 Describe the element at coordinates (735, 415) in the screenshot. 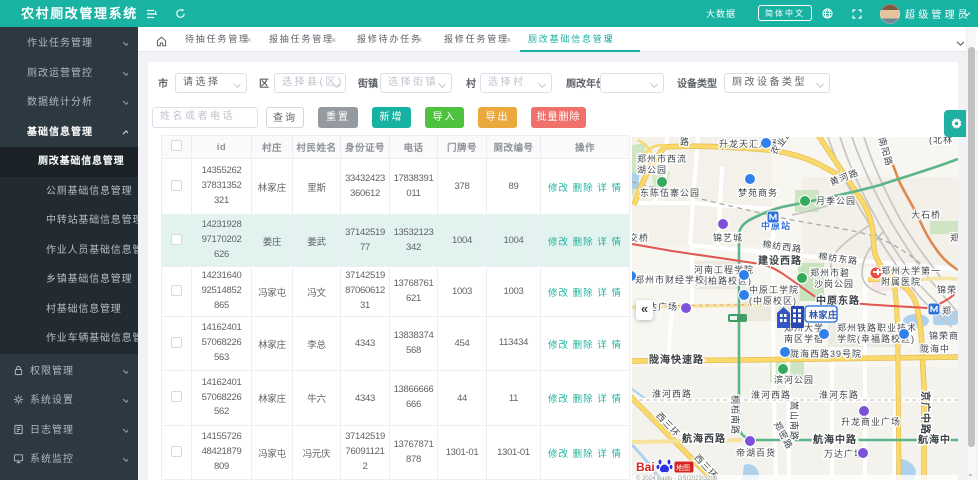

I see `svg-text: 桐柏南路` at that location.